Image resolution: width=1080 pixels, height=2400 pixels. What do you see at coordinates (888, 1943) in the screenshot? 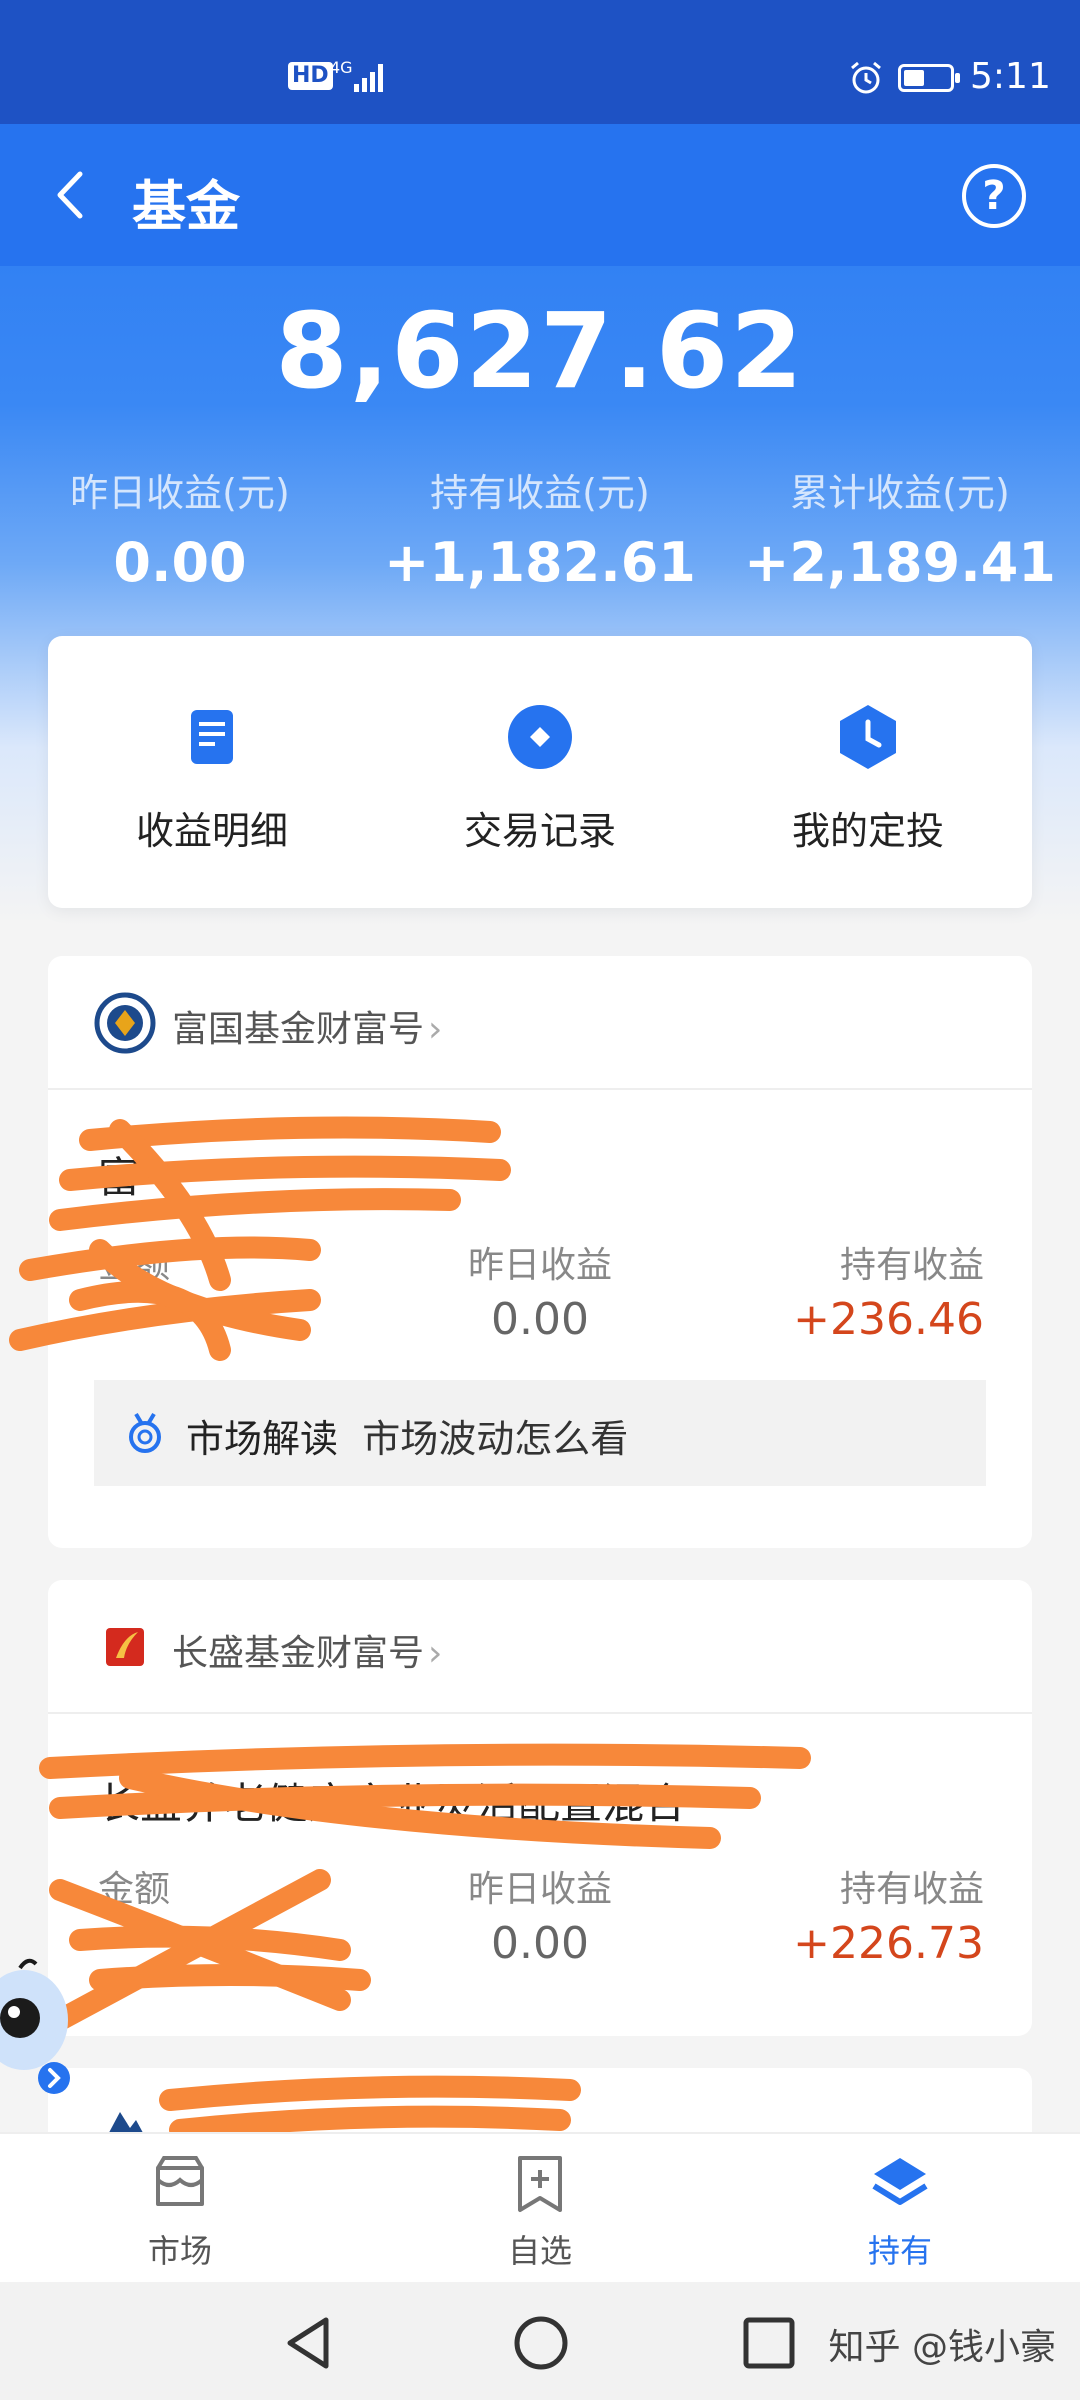
I see `holding-value: +226.73` at bounding box center [888, 1943].